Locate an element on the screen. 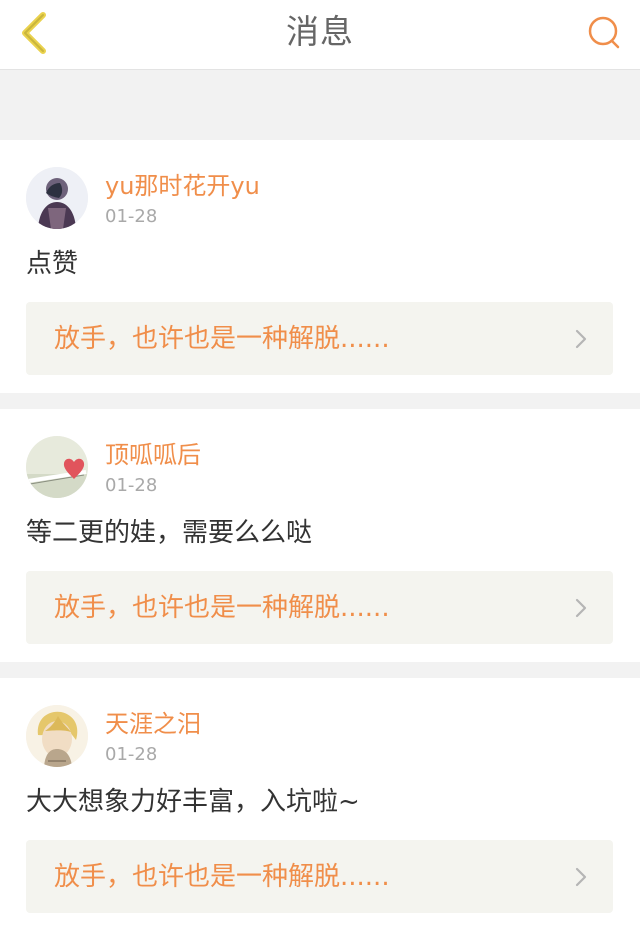 The image size is (640, 931). username: yu那时花开yu is located at coordinates (182, 186).